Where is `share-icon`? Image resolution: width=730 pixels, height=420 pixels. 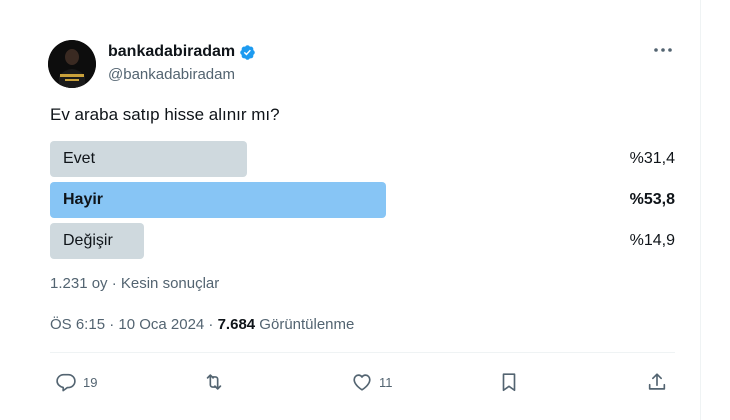
share-icon is located at coordinates (657, 381).